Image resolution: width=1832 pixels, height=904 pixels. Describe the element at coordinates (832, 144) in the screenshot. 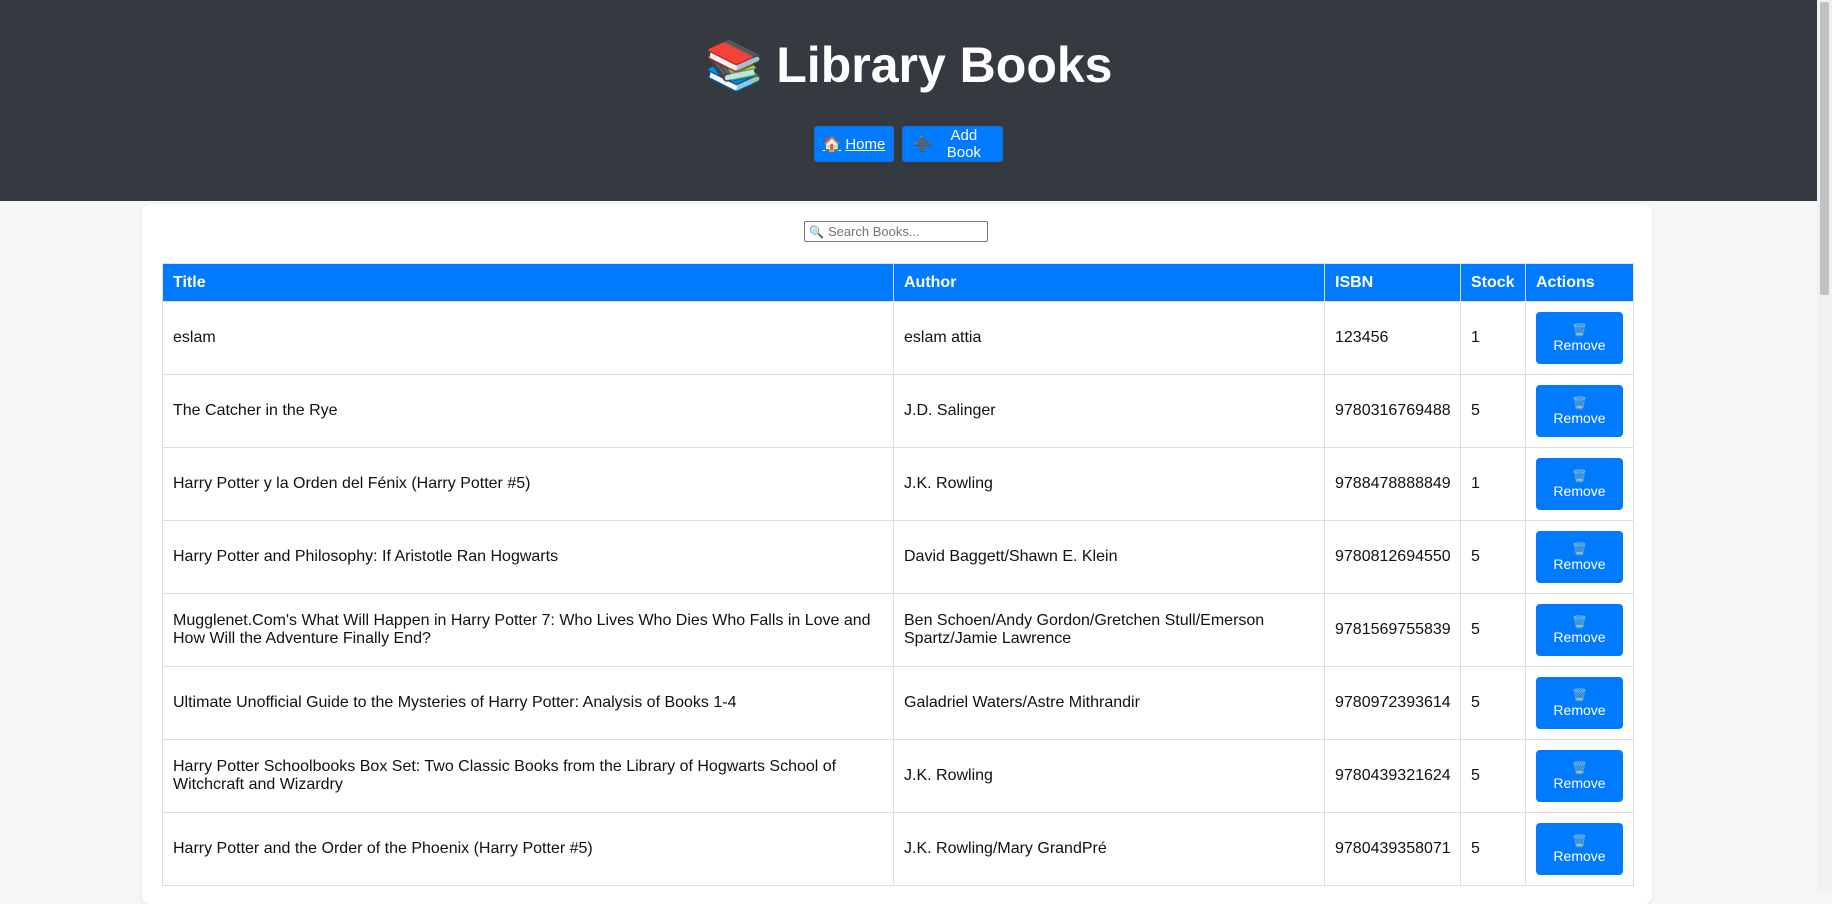

I see `house-icon: 🏠` at that location.